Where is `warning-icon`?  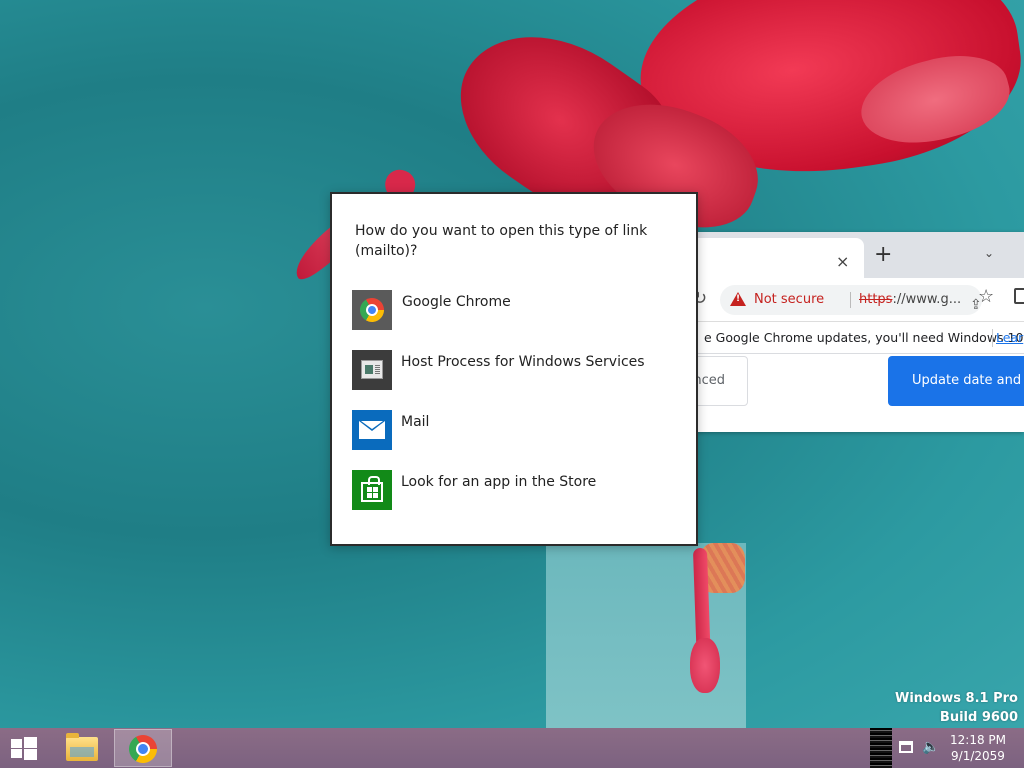
warning-icon is located at coordinates (738, 299).